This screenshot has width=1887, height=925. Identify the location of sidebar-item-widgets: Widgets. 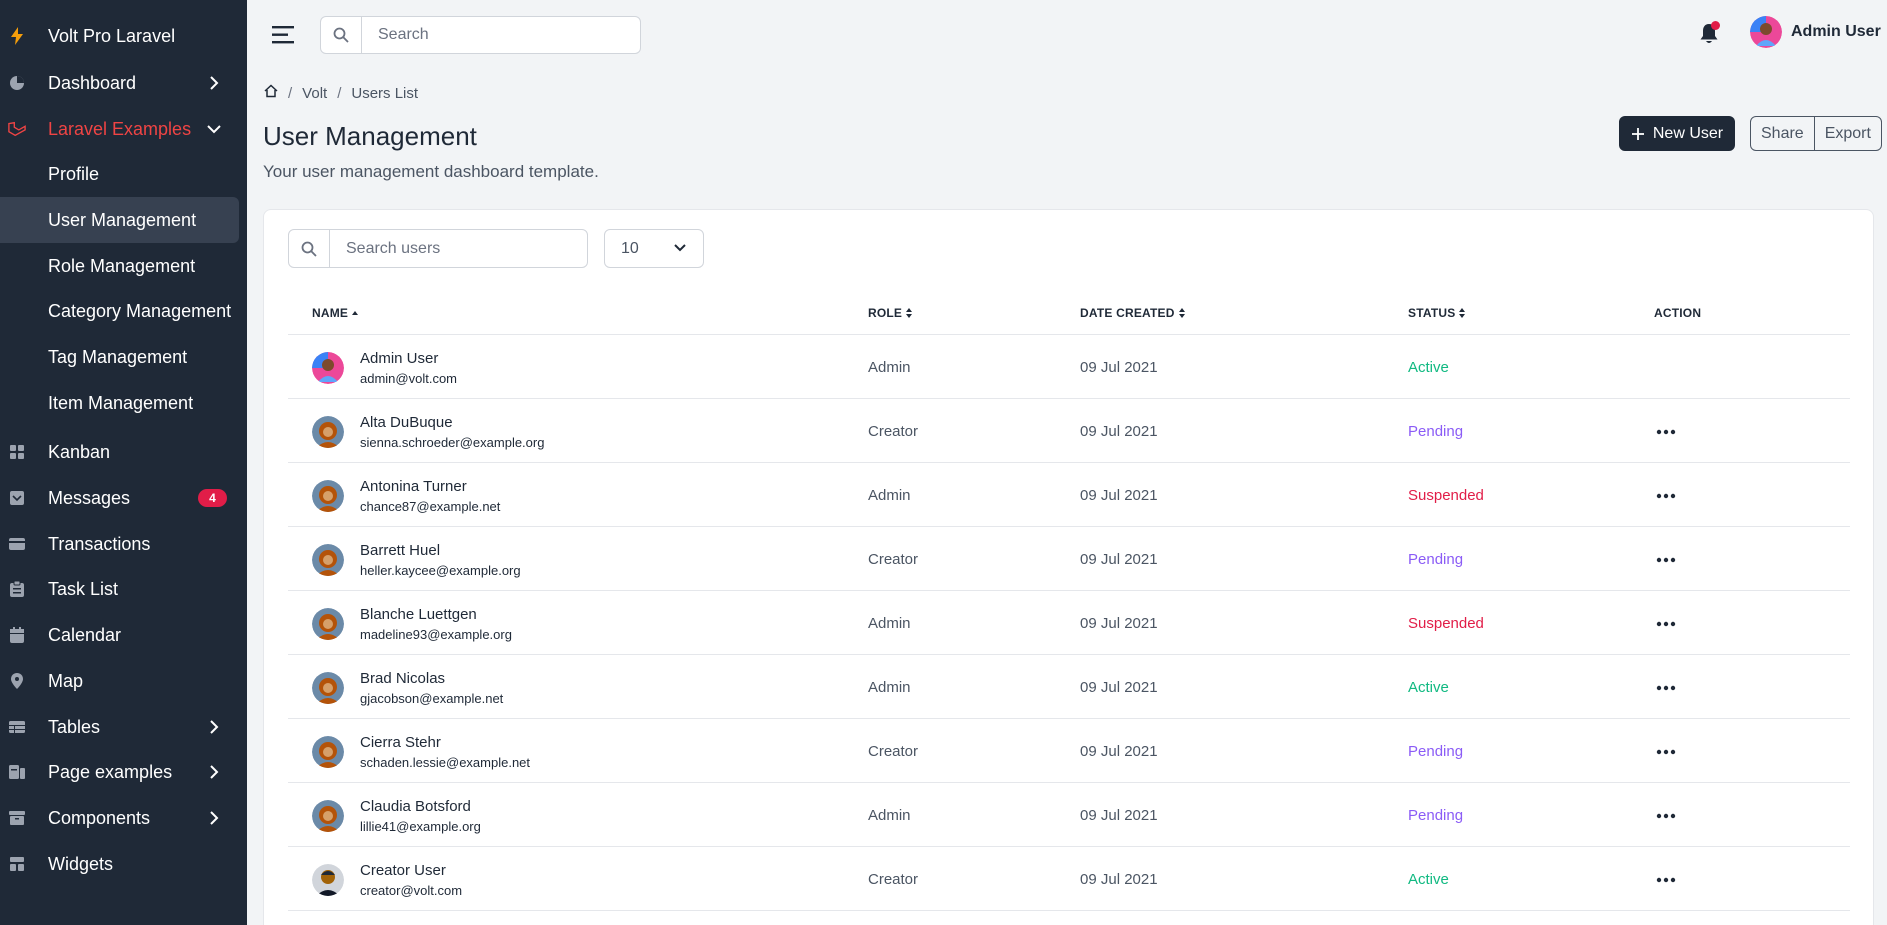
(123, 864).